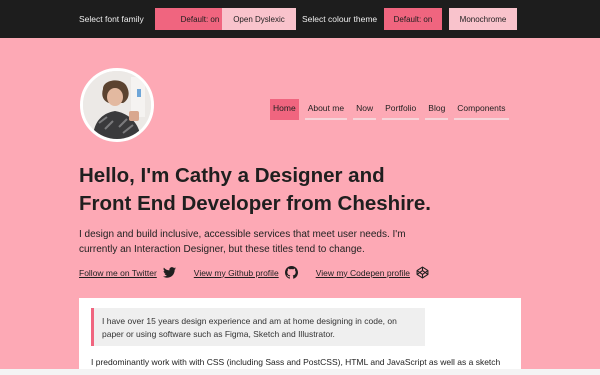  Describe the element at coordinates (284, 109) in the screenshot. I see `nav-item-home: Home` at that location.